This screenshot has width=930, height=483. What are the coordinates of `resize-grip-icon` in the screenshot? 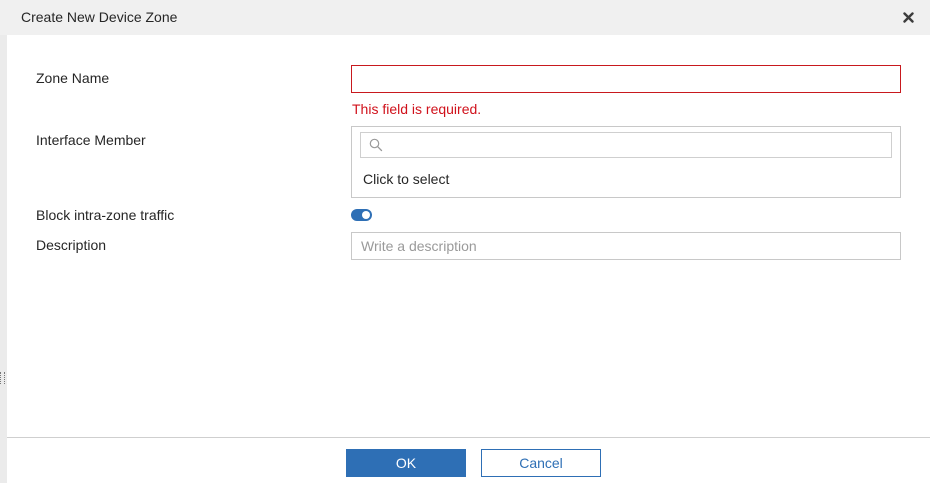 It's located at (2, 378).